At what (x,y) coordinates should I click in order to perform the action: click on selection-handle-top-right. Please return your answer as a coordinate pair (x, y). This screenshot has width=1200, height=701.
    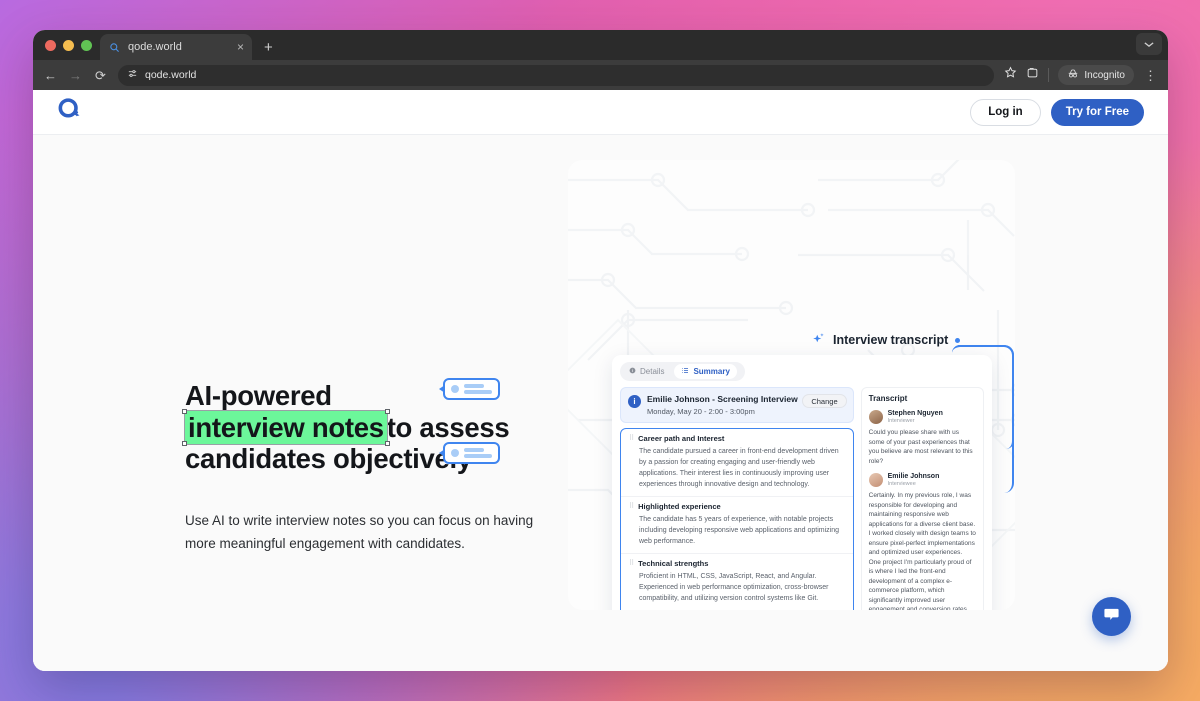
    Looking at the image, I should click on (387, 411).